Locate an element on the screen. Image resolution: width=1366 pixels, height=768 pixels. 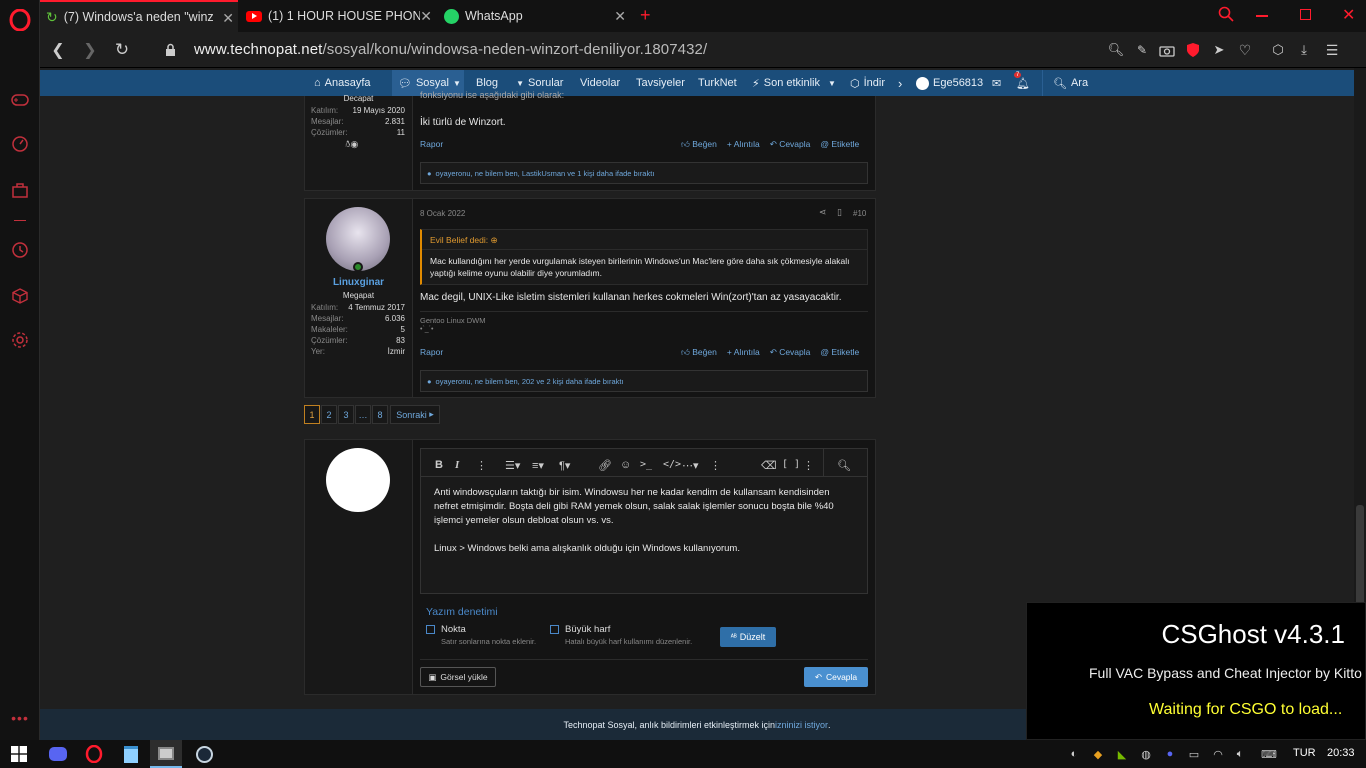
notepad-icon is located at coordinates (131, 754).